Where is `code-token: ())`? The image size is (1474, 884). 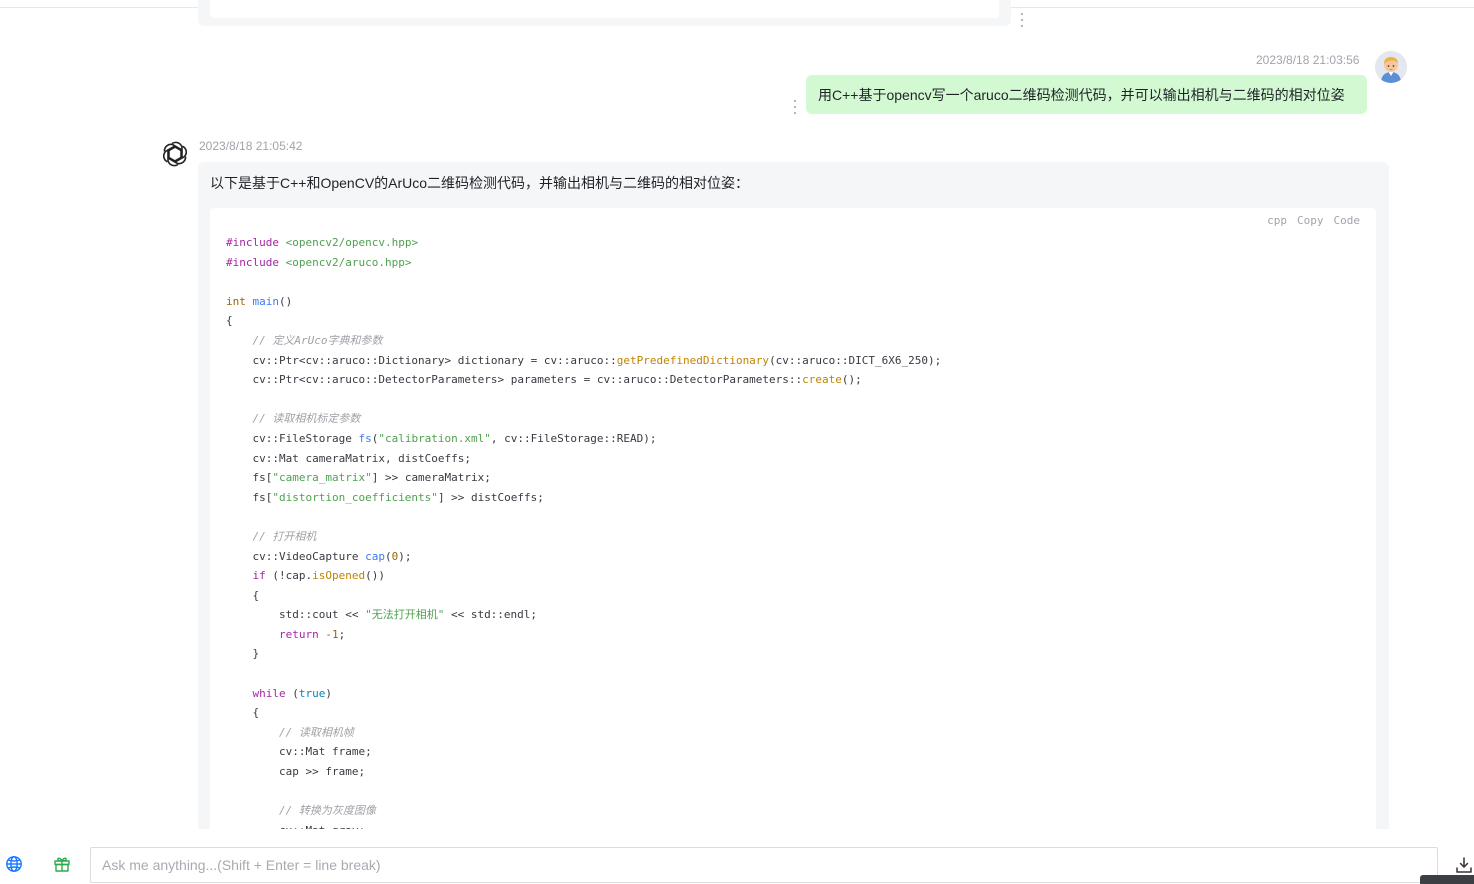 code-token: ()) is located at coordinates (375, 576).